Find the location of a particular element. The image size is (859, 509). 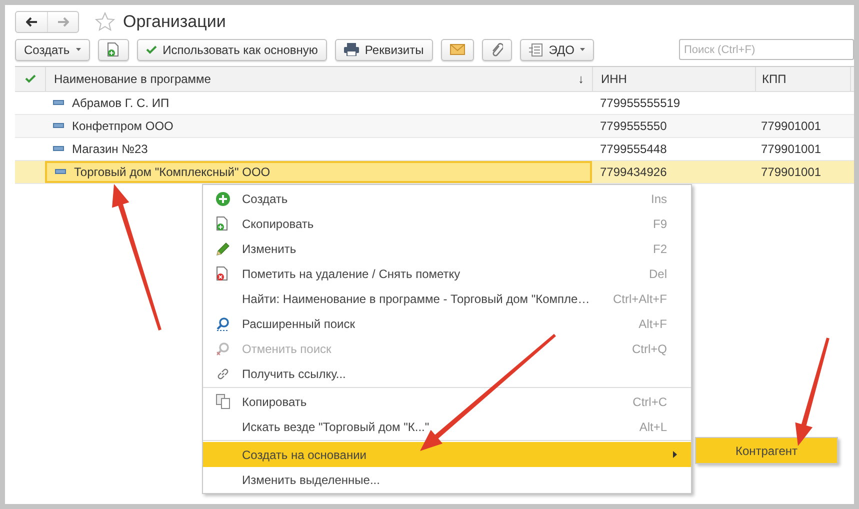

search-icon is located at coordinates (223, 323).